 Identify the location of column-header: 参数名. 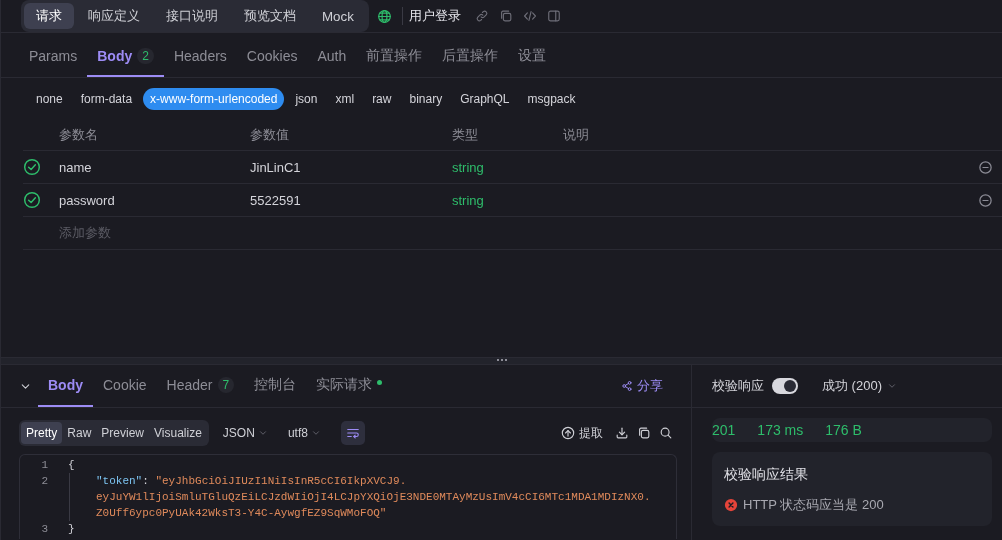
(78, 135).